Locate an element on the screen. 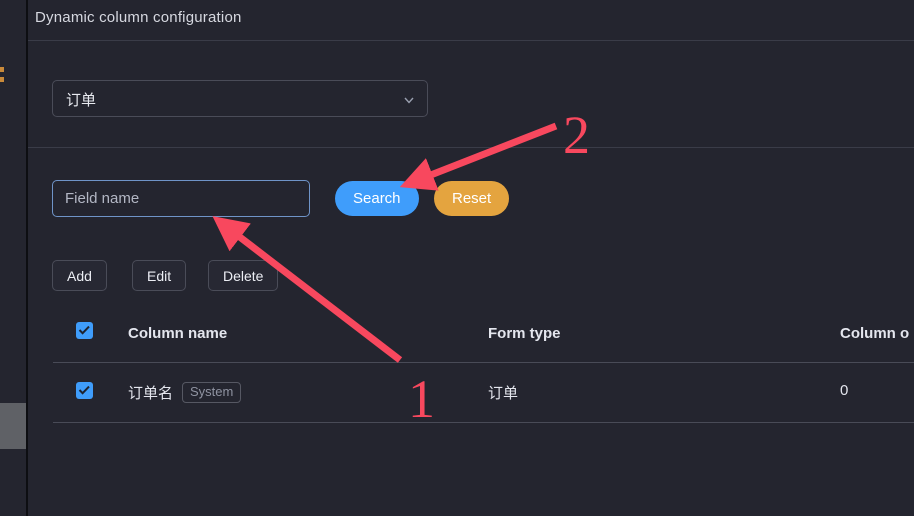 The height and width of the screenshot is (516, 914). table-row: 订单名 System 订单 0 is located at coordinates (483, 392).